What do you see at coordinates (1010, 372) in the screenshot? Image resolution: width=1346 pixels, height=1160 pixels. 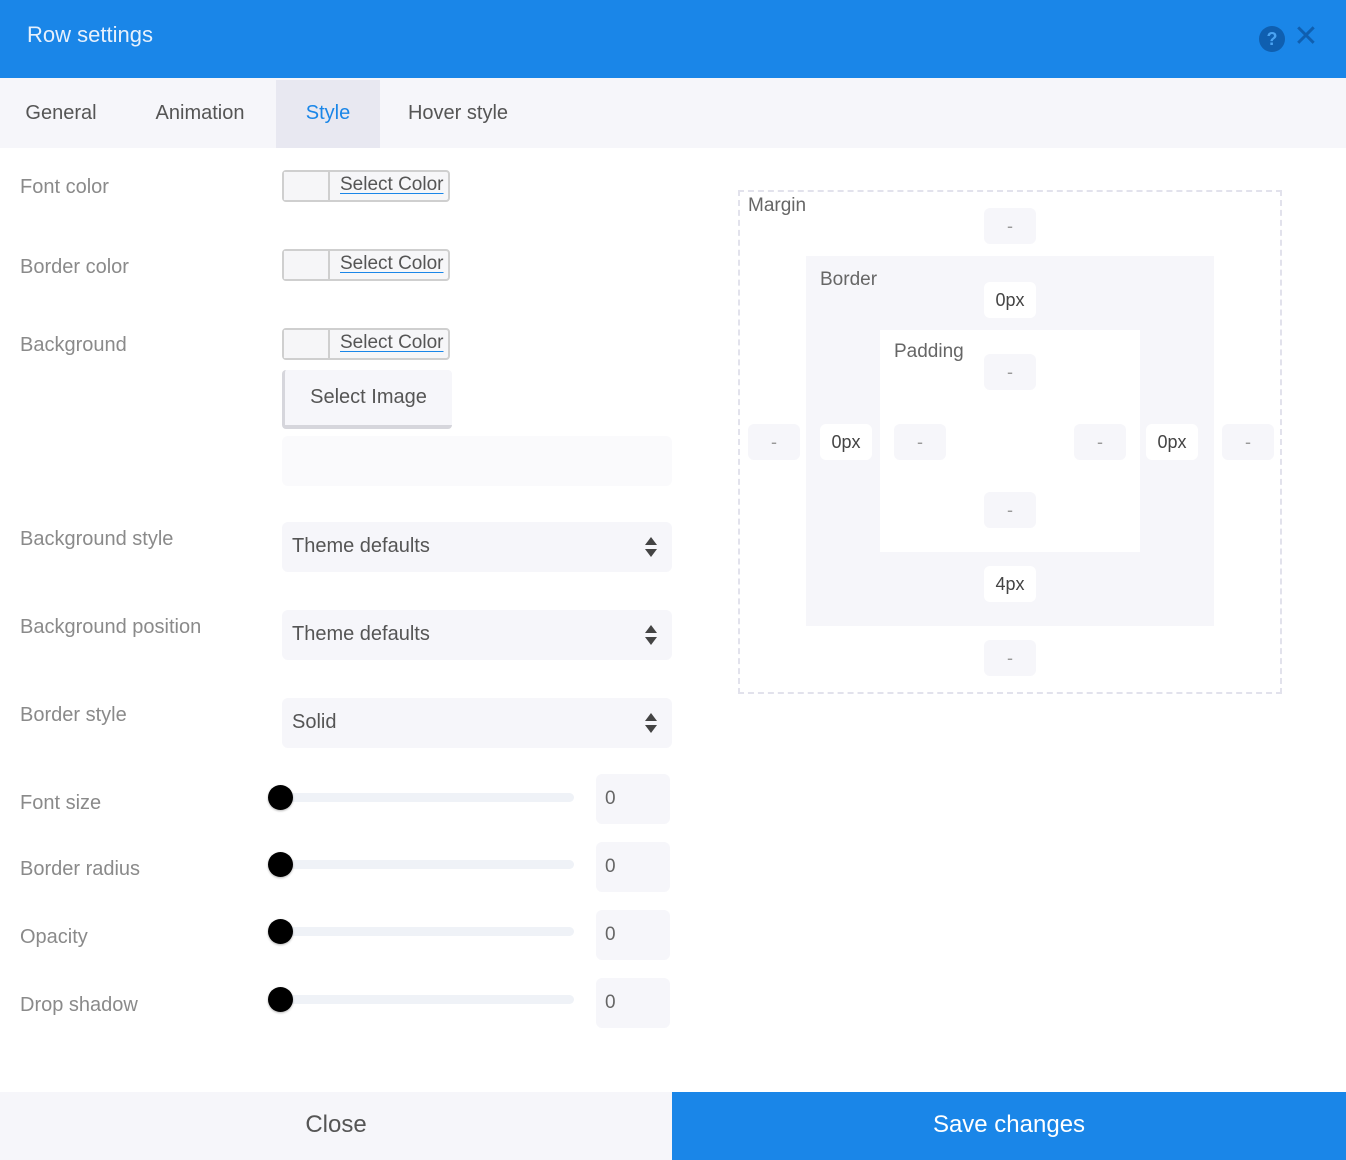 I see `padding-top-input: -` at bounding box center [1010, 372].